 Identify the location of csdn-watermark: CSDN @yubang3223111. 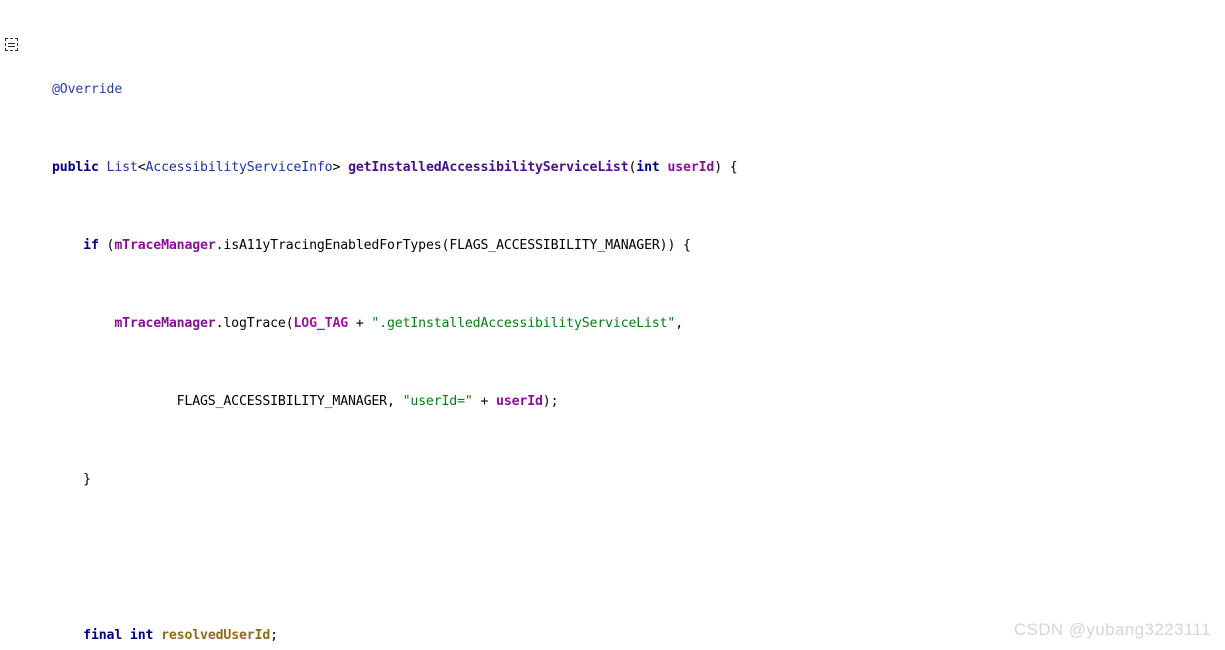
(1112, 629).